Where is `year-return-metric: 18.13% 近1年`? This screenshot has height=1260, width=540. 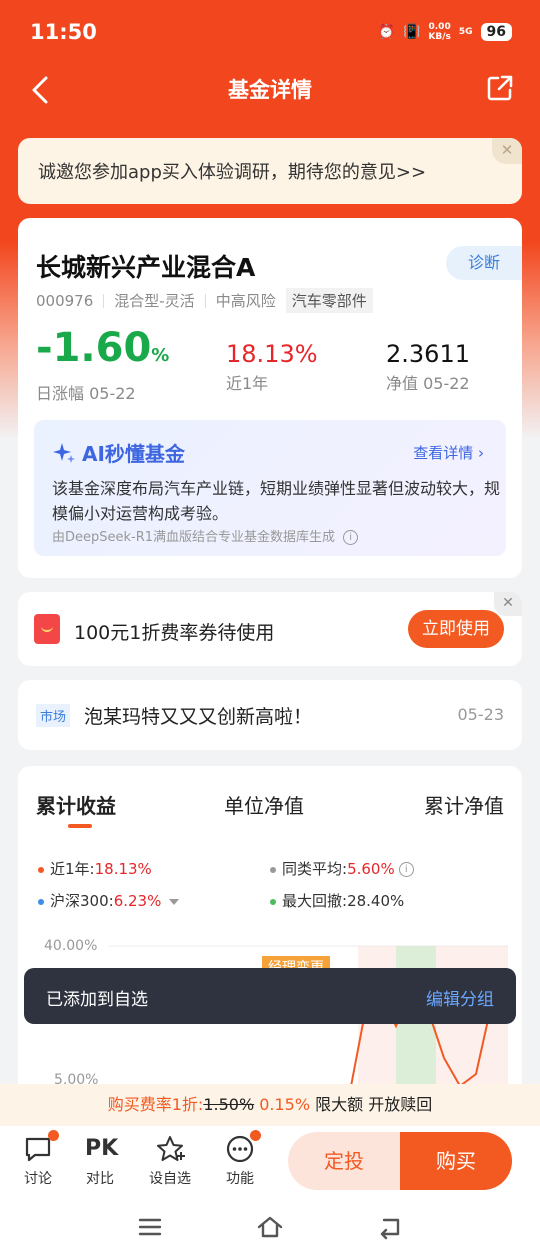
year-return-metric: 18.13% 近1年 is located at coordinates (272, 367).